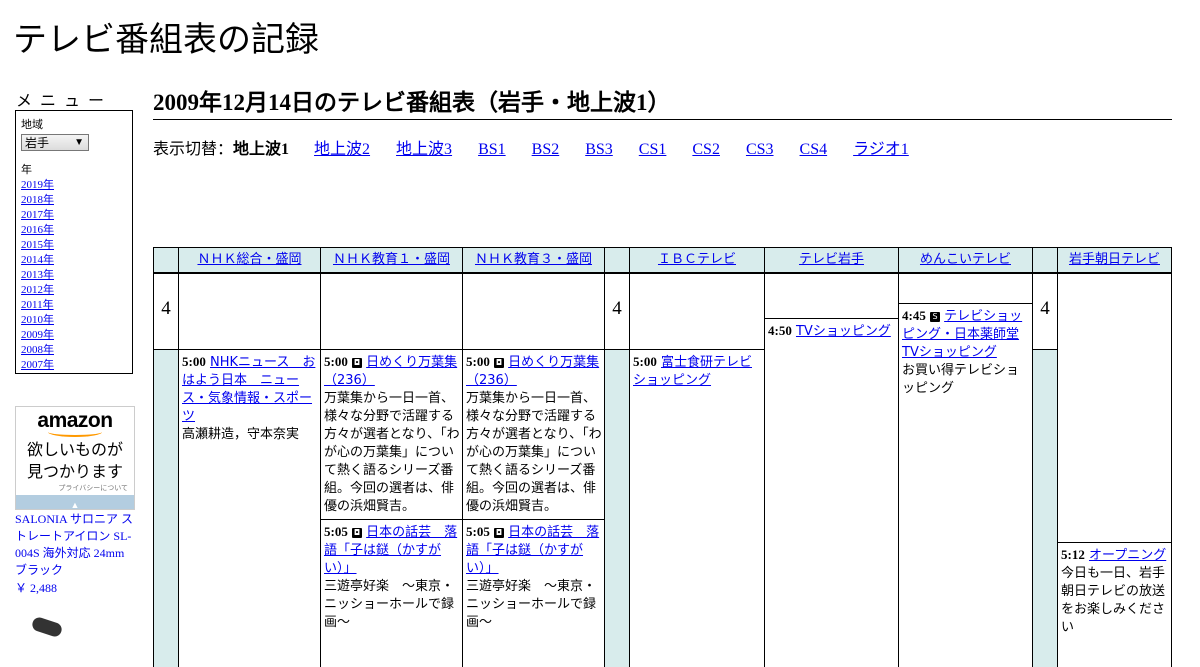 The width and height of the screenshot is (1200, 667). I want to click on switcher-link-terrestrial3: 地上波3, so click(424, 149).